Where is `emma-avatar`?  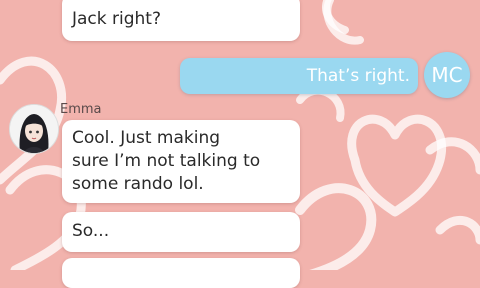 emma-avatar is located at coordinates (34, 129).